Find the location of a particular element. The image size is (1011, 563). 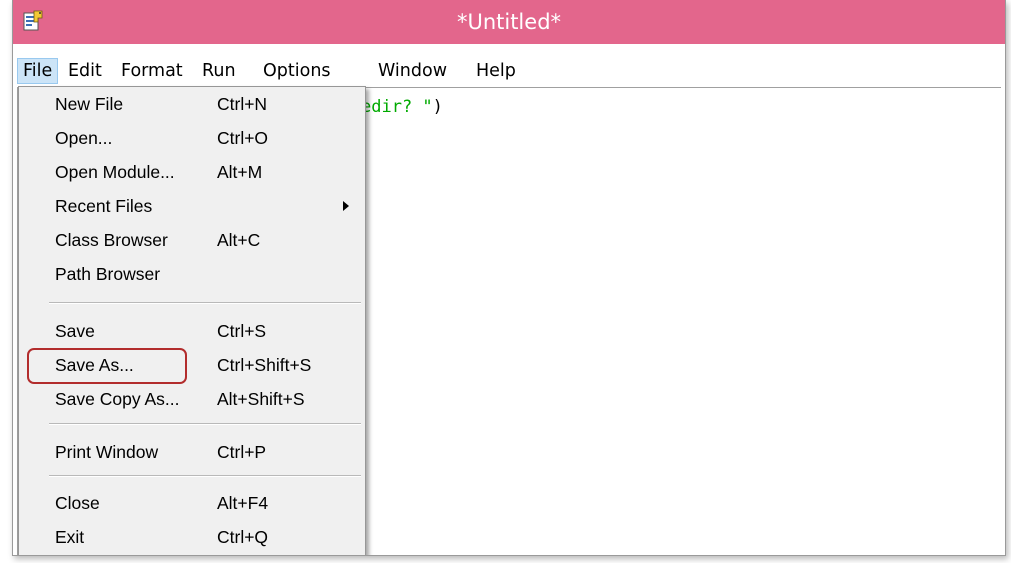

menu-item-shortcut: Alt+Shift+S is located at coordinates (261, 399).